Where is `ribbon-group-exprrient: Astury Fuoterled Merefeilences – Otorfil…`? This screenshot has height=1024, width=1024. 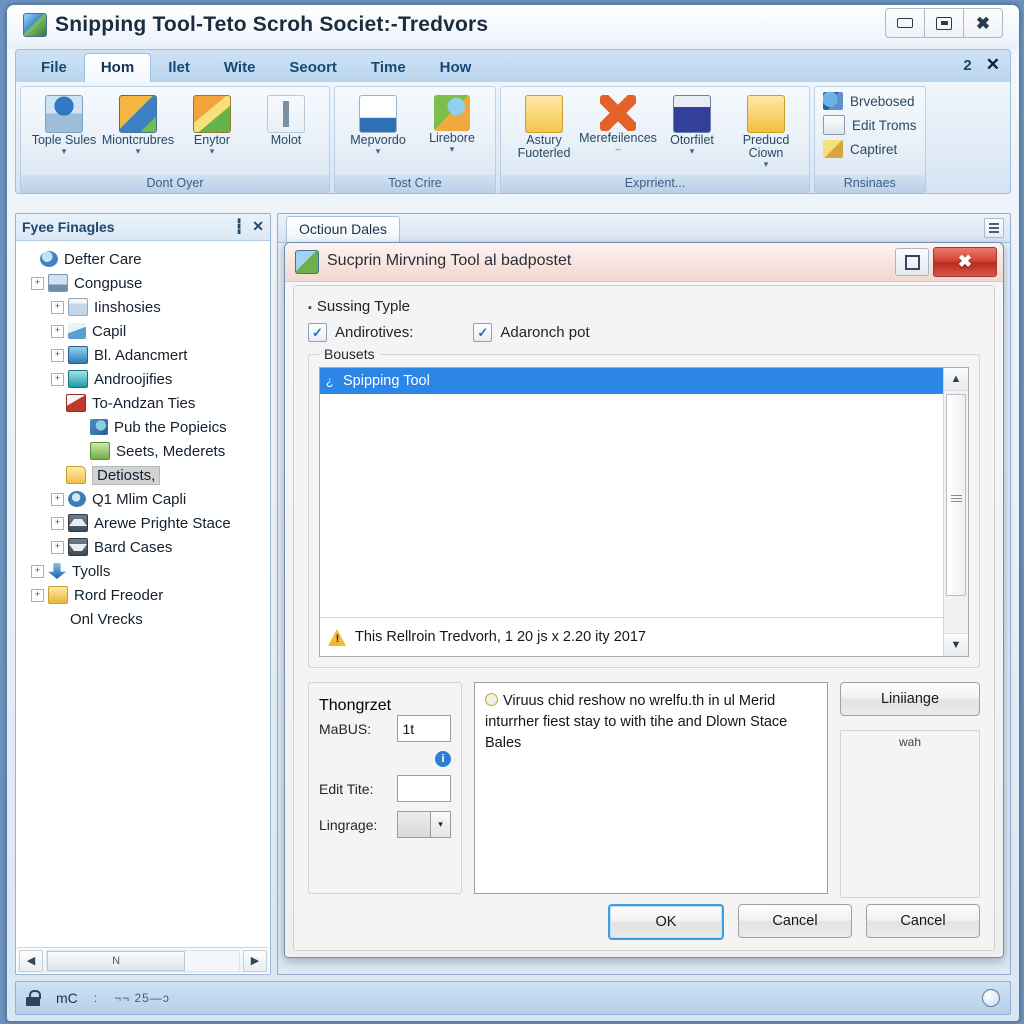 ribbon-group-exprrient: Astury Fuoterled Merefeilences – Otorfil… is located at coordinates (655, 139).